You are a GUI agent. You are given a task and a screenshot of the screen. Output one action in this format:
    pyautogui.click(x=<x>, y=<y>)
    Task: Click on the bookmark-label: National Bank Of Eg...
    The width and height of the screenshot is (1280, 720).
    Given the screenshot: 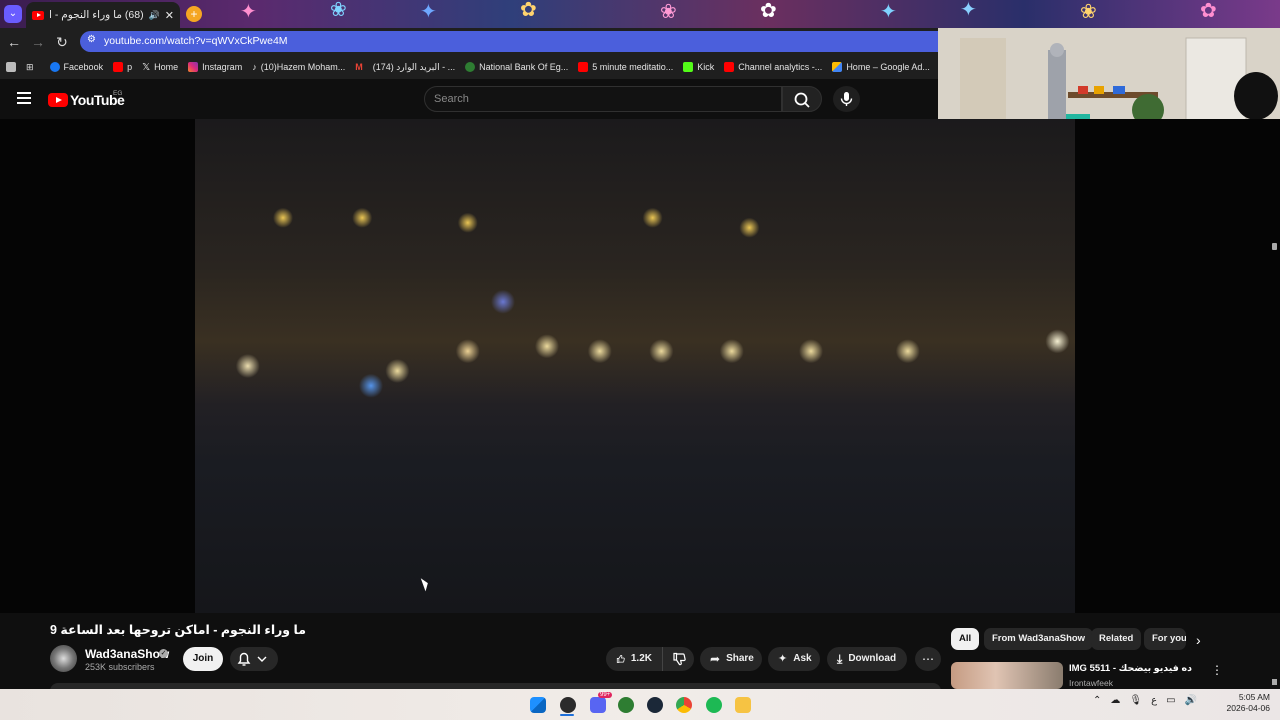 What is the action you would take?
    pyautogui.click(x=524, y=67)
    